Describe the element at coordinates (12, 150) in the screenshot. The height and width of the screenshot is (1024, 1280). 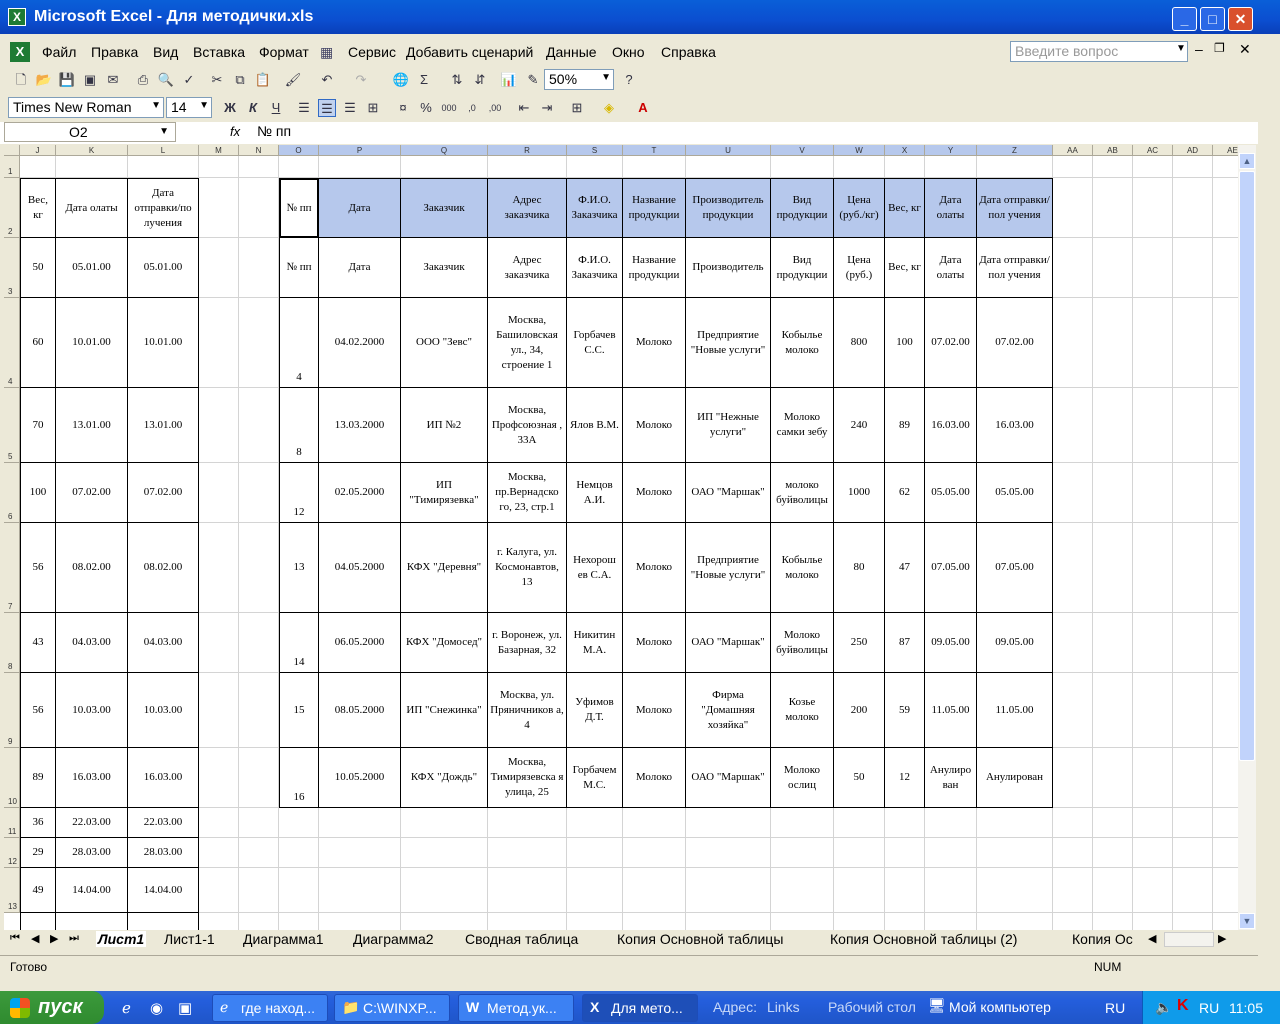
I see `select-all-corner` at that location.